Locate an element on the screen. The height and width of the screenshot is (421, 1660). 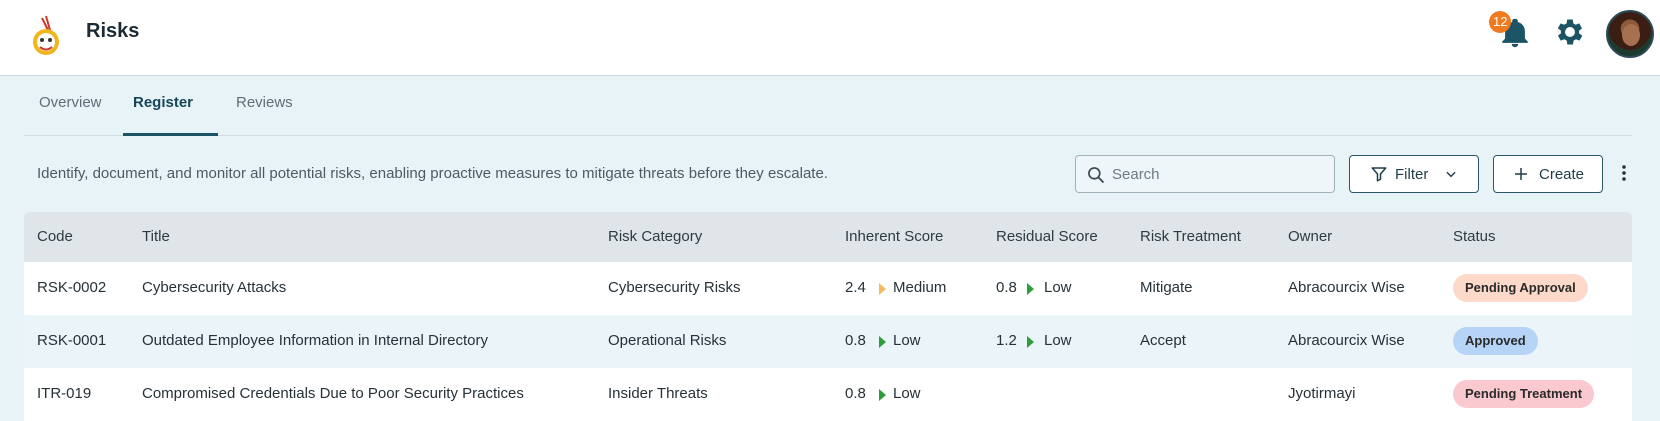
page-title: Risks is located at coordinates (113, 31).